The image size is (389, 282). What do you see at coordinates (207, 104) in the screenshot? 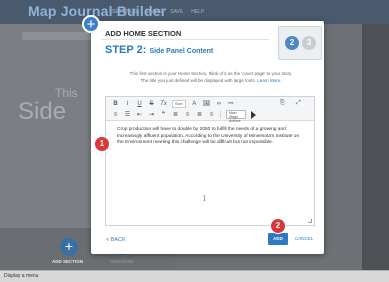
I see `media-icon: 🖼` at bounding box center [207, 104].